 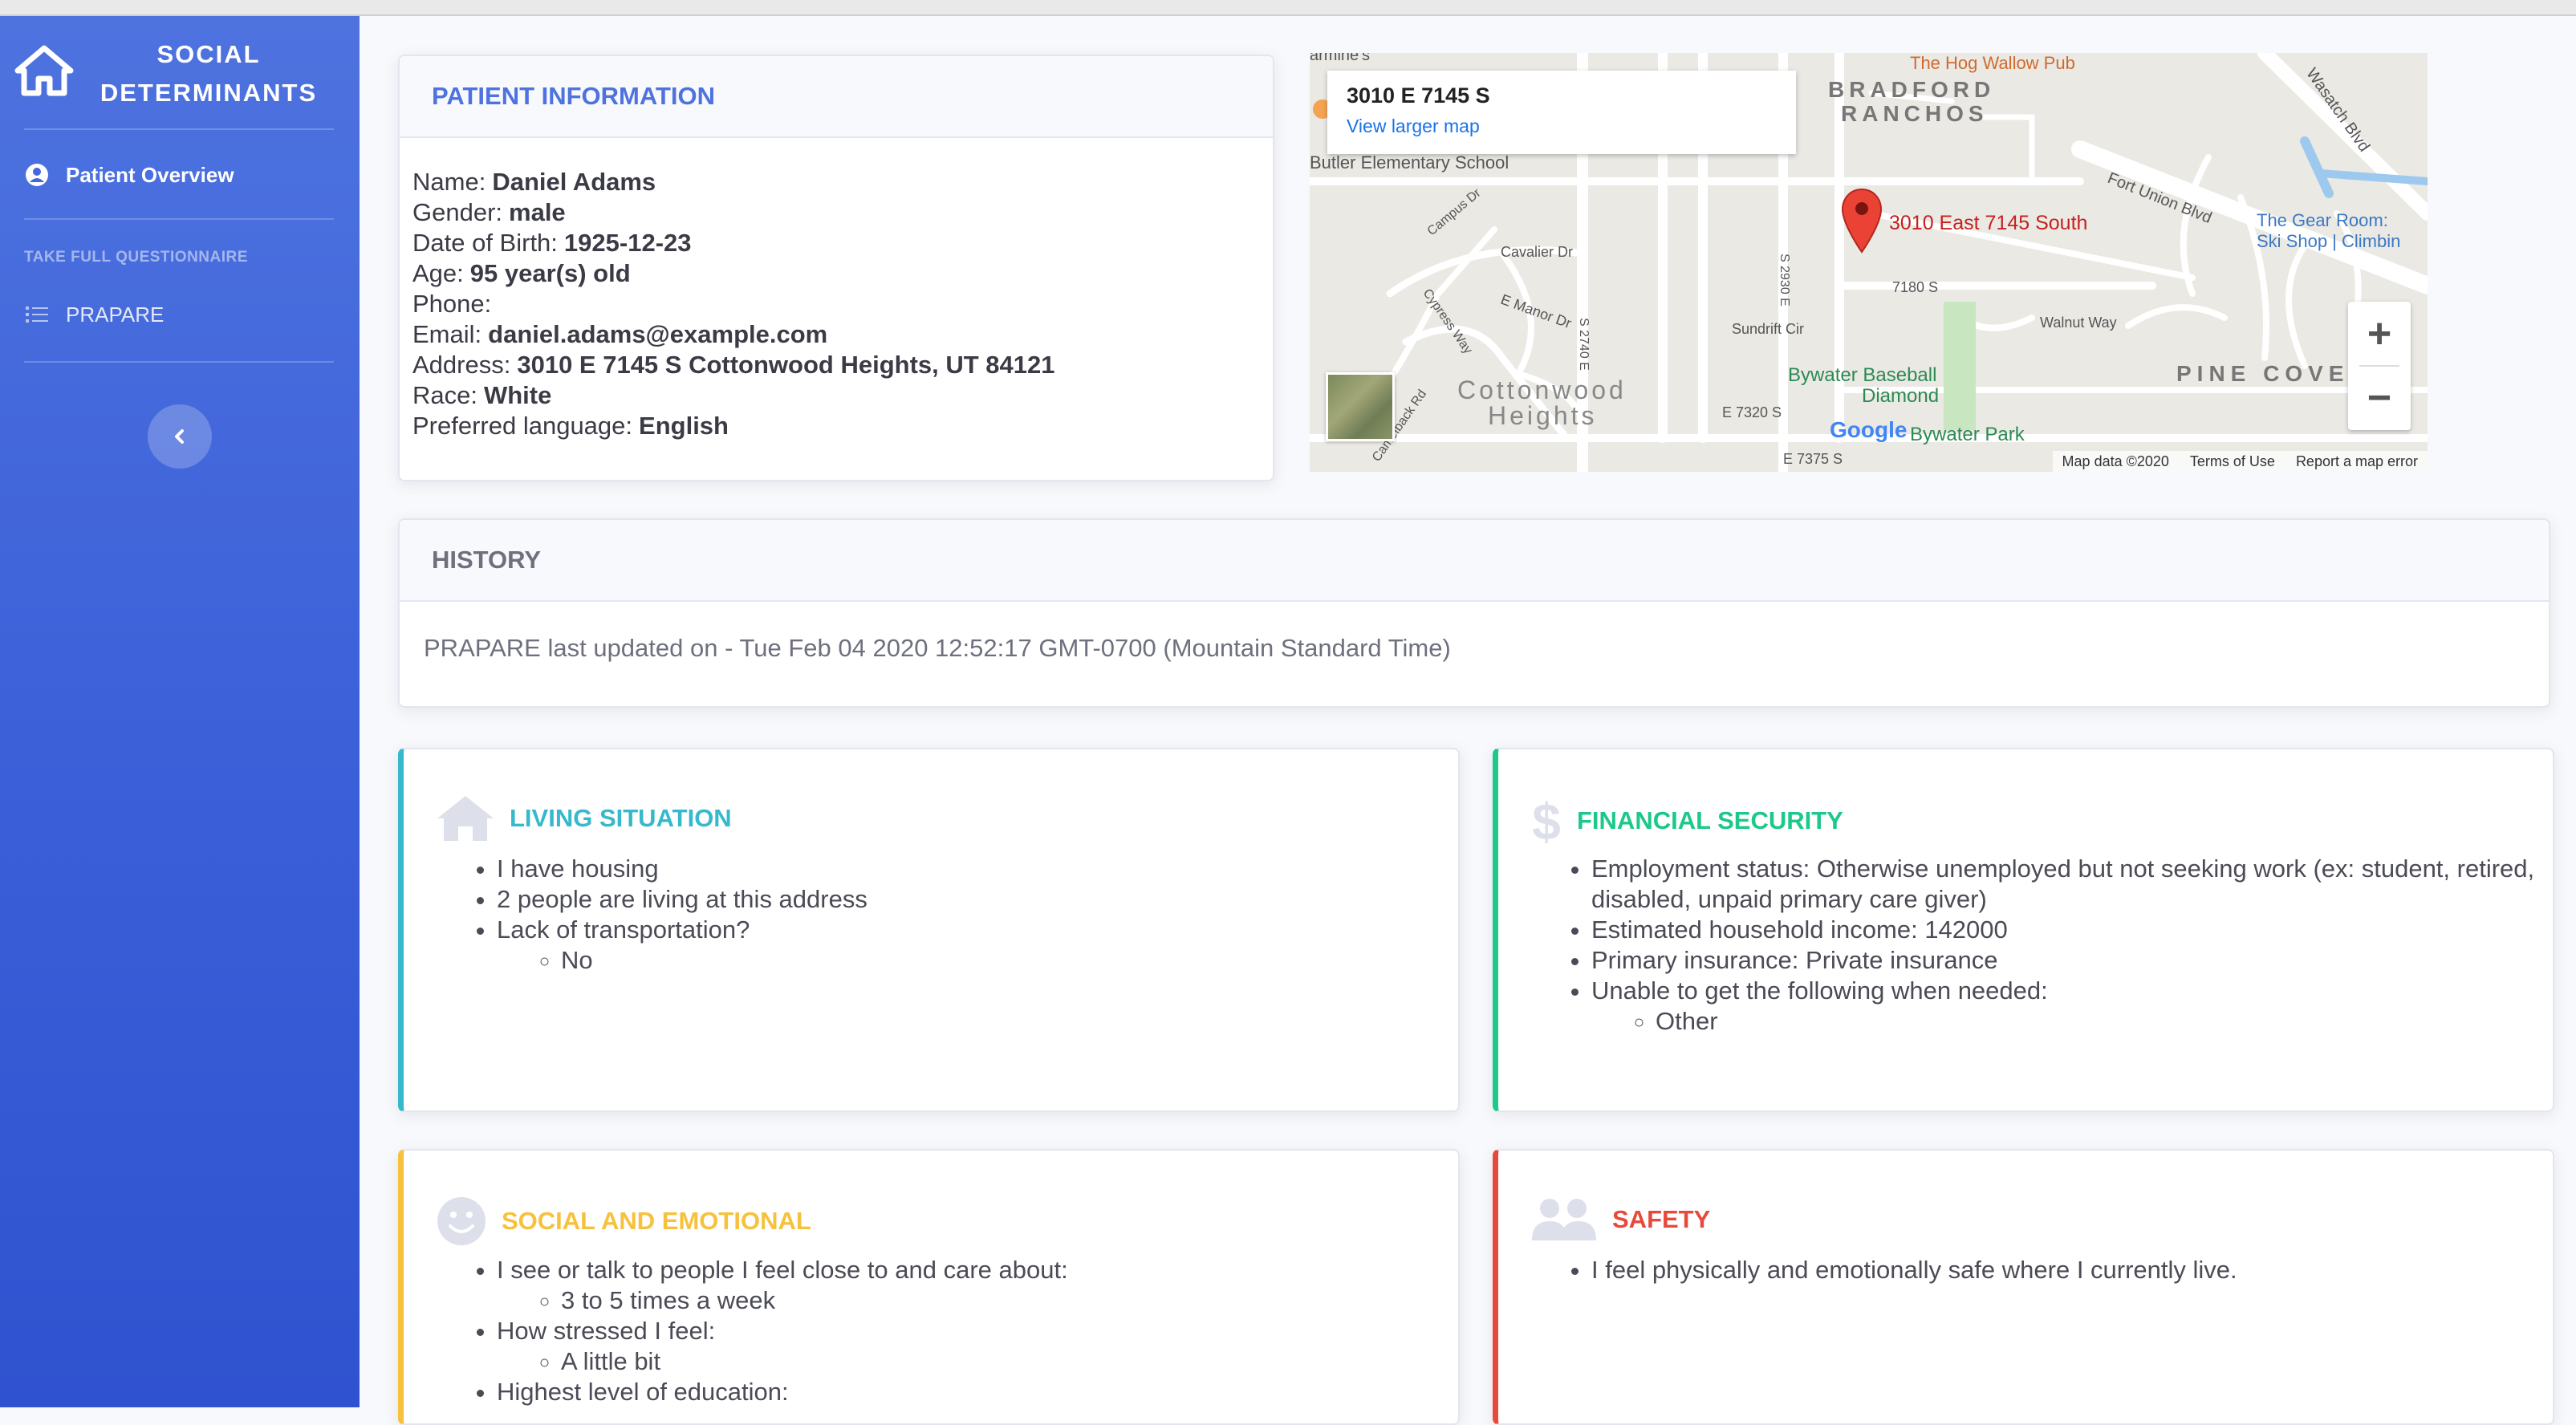 What do you see at coordinates (2322, 220) in the screenshot?
I see `map-label: The Gear Room:` at bounding box center [2322, 220].